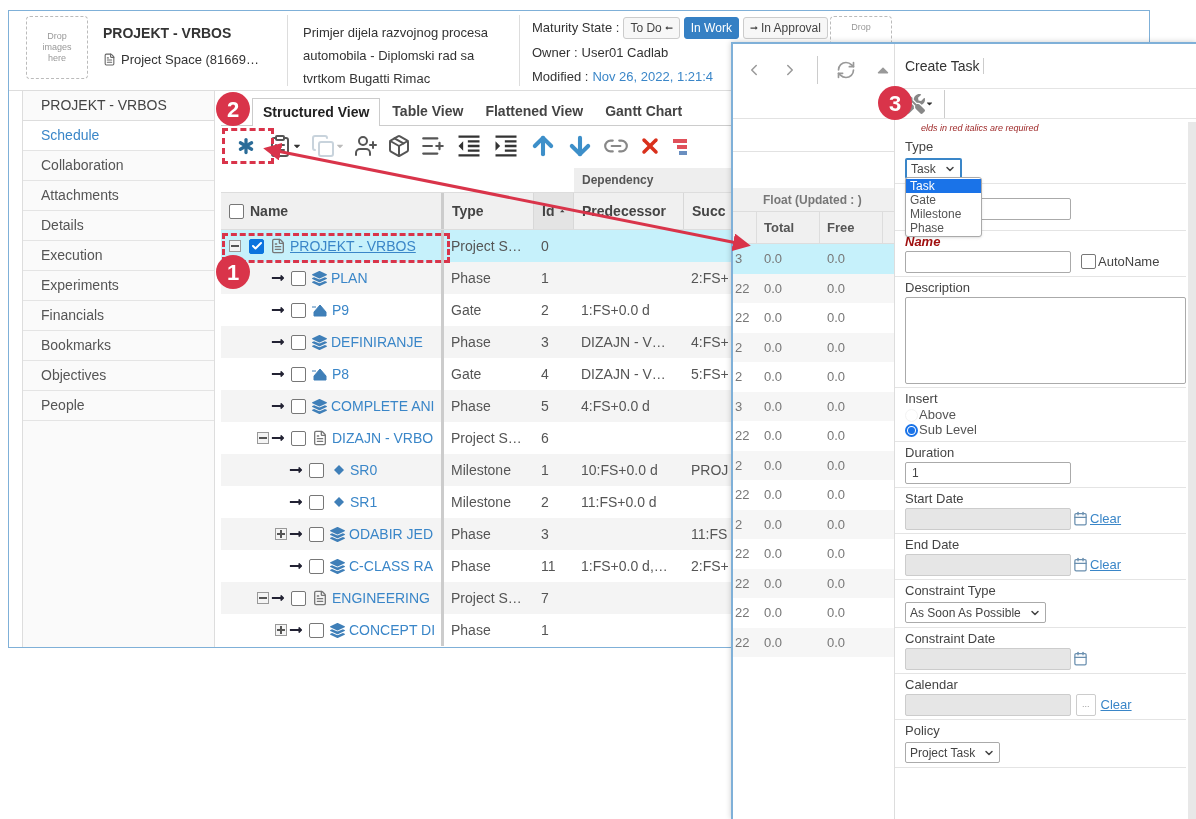 This screenshot has height=819, width=1196. Describe the element at coordinates (118, 166) in the screenshot. I see `sidebar-item: Collaboration` at that location.